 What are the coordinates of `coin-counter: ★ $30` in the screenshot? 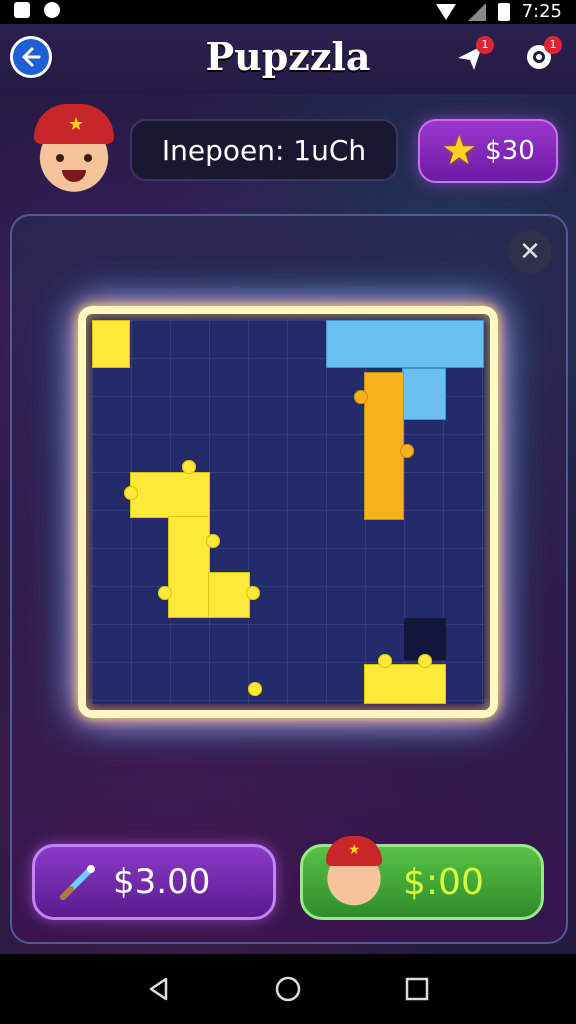 It's located at (488, 151).